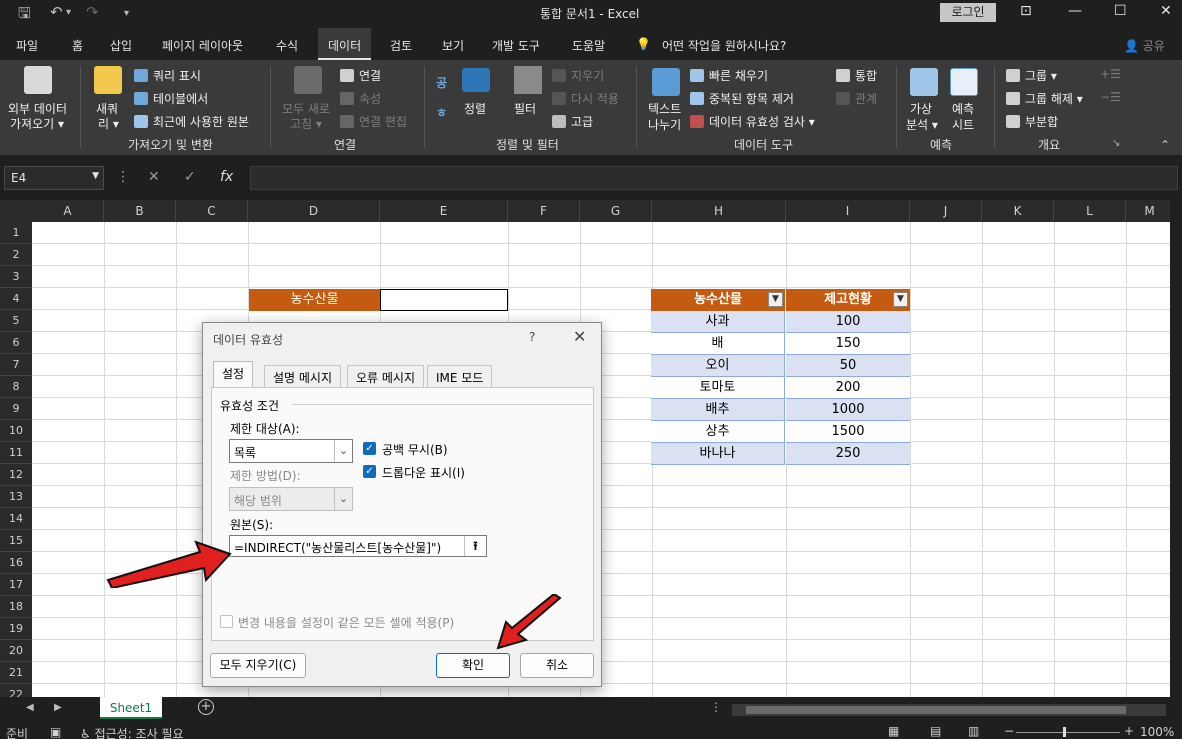 Image resolution: width=1182 pixels, height=739 pixels. I want to click on row-header-4: 4, so click(16, 299).